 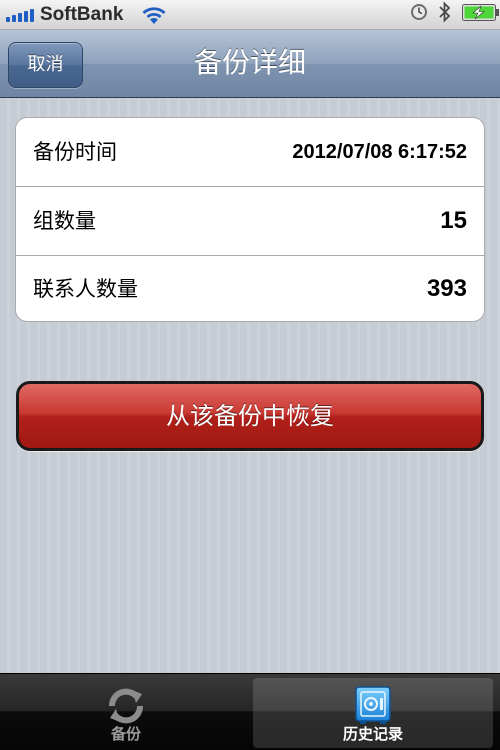 What do you see at coordinates (126, 706) in the screenshot?
I see `sync-arrows-icon` at bounding box center [126, 706].